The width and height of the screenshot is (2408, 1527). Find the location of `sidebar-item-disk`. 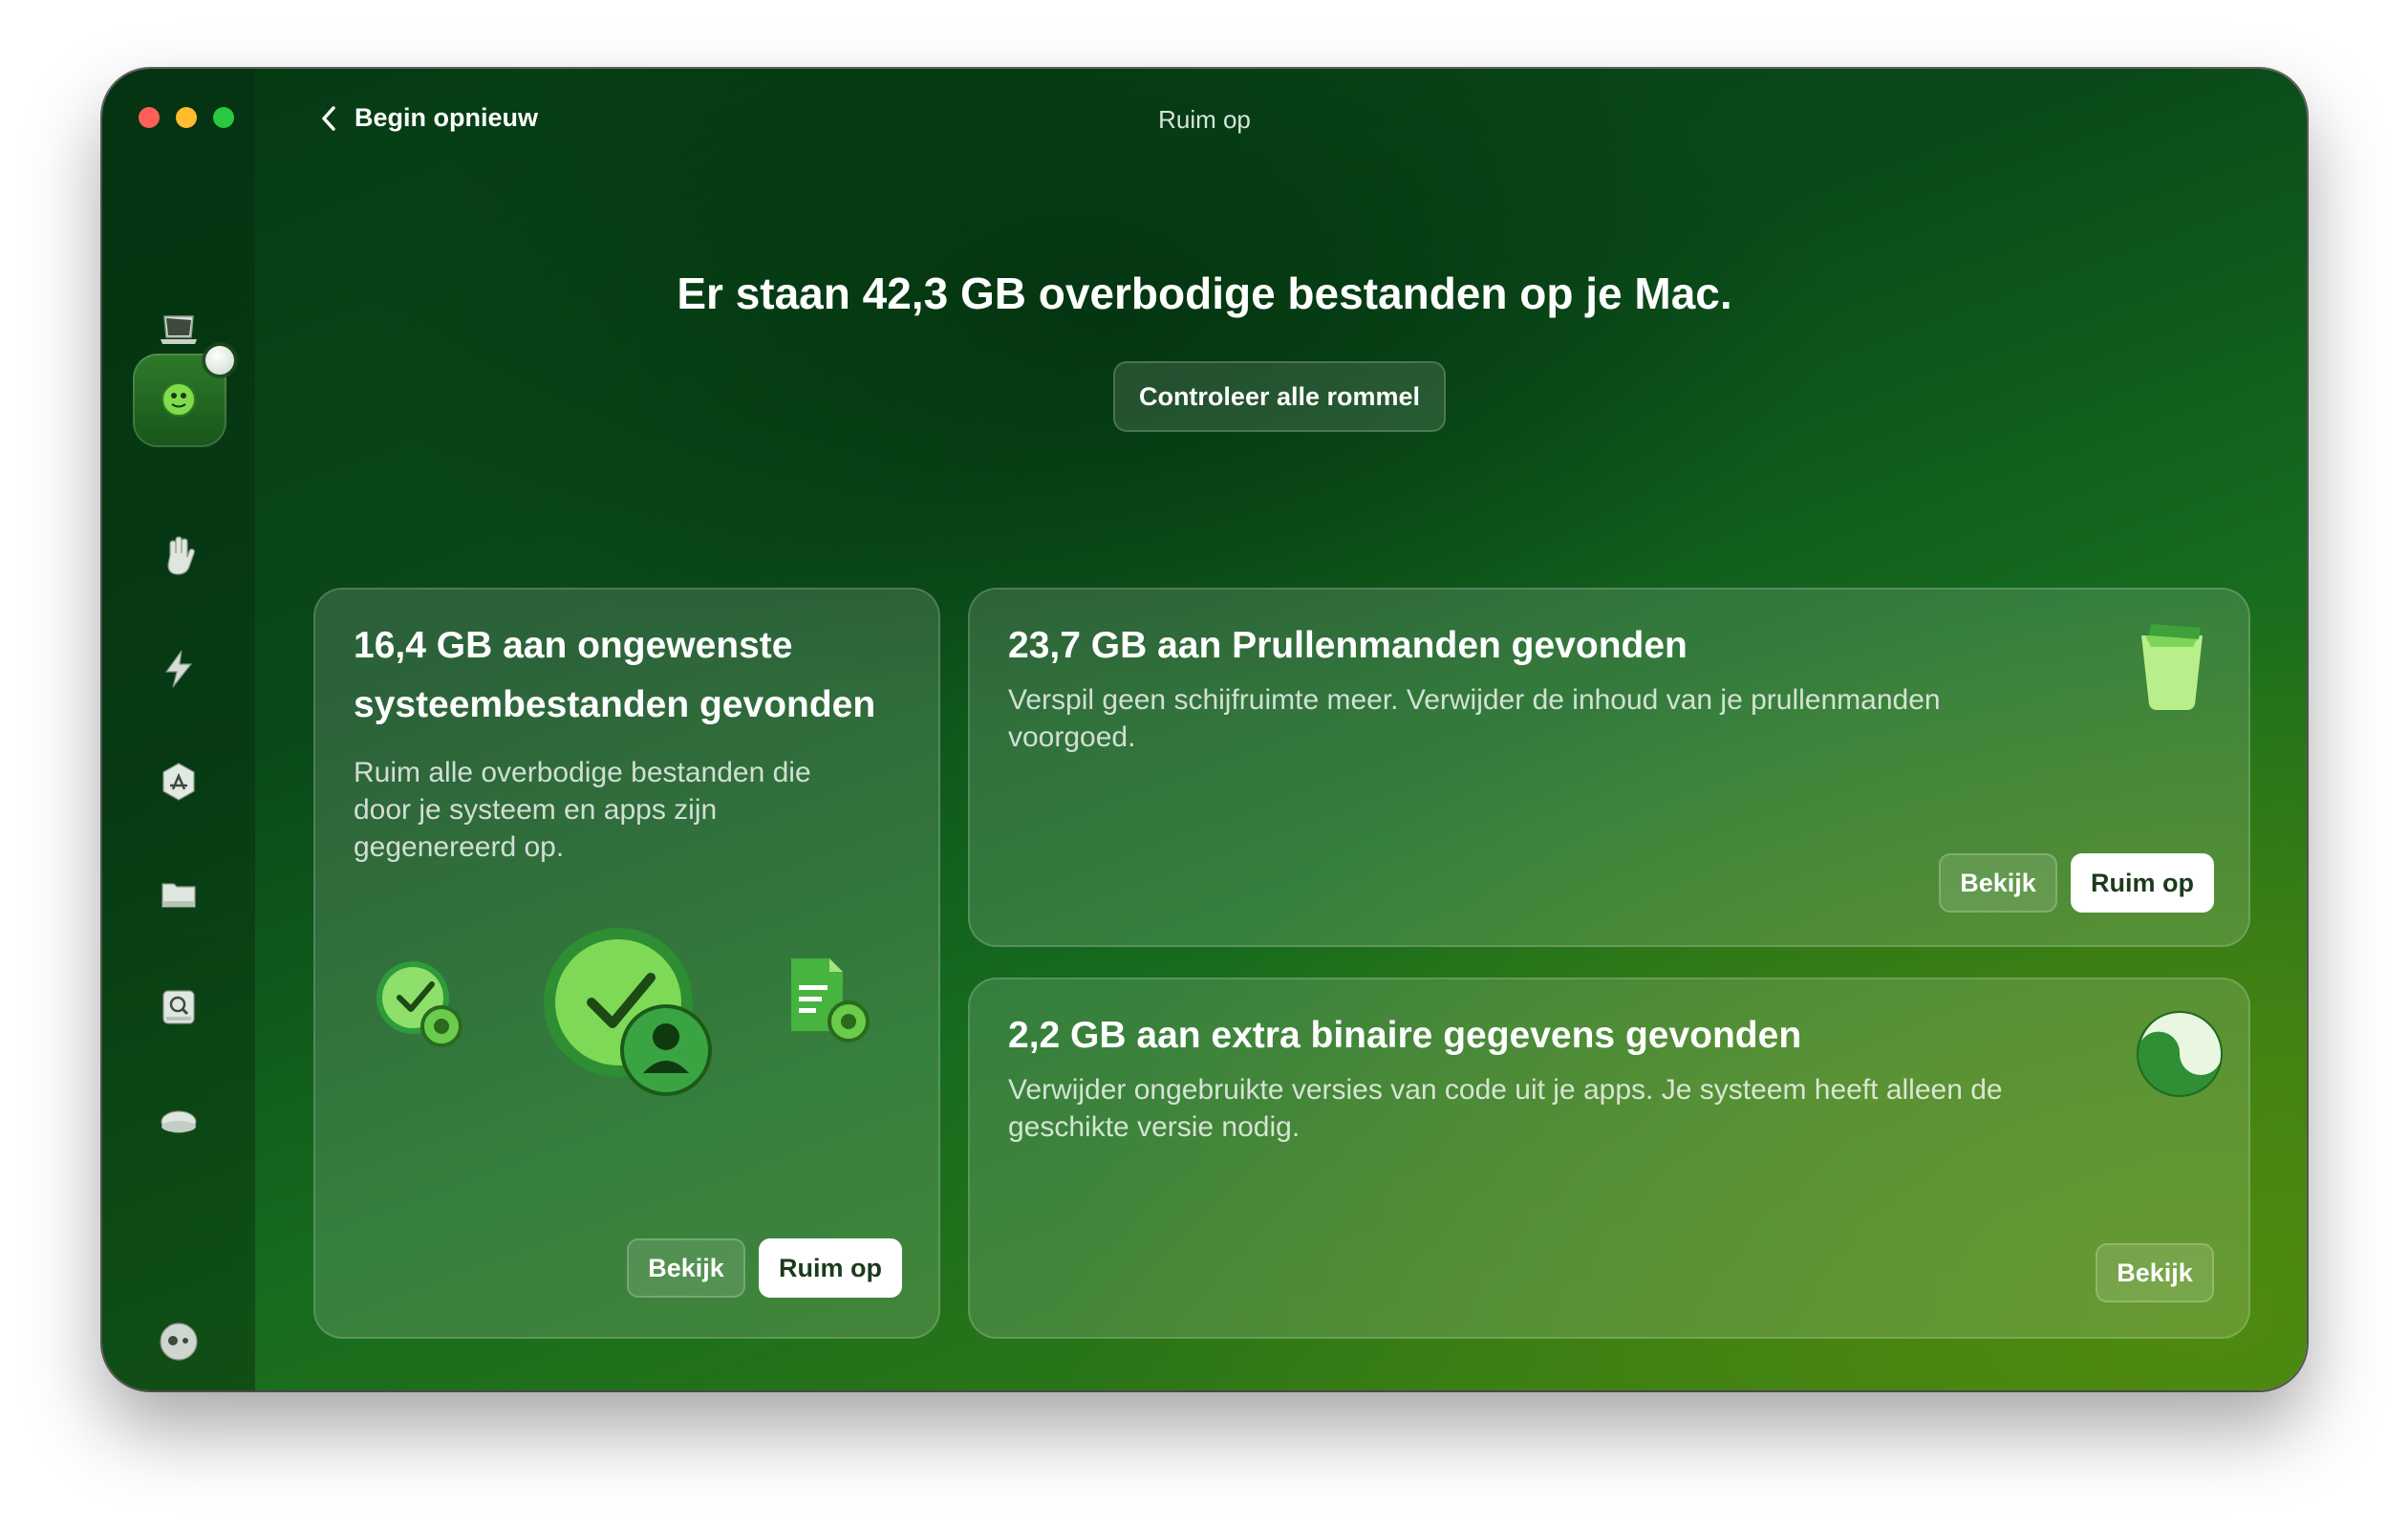

sidebar-item-disk is located at coordinates (179, 1007).